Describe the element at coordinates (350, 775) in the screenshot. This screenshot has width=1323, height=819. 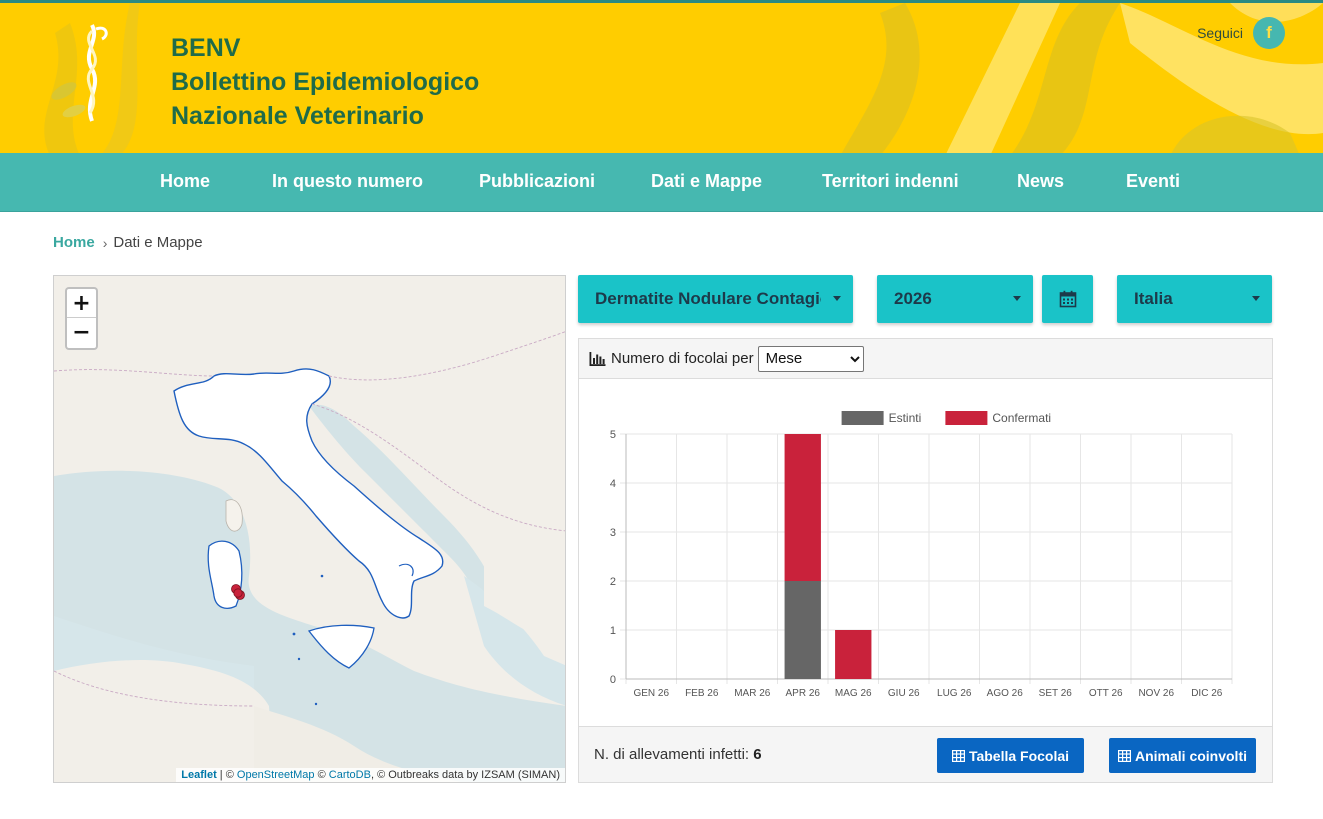
I see `attribution-carto-link: CartoDB` at that location.